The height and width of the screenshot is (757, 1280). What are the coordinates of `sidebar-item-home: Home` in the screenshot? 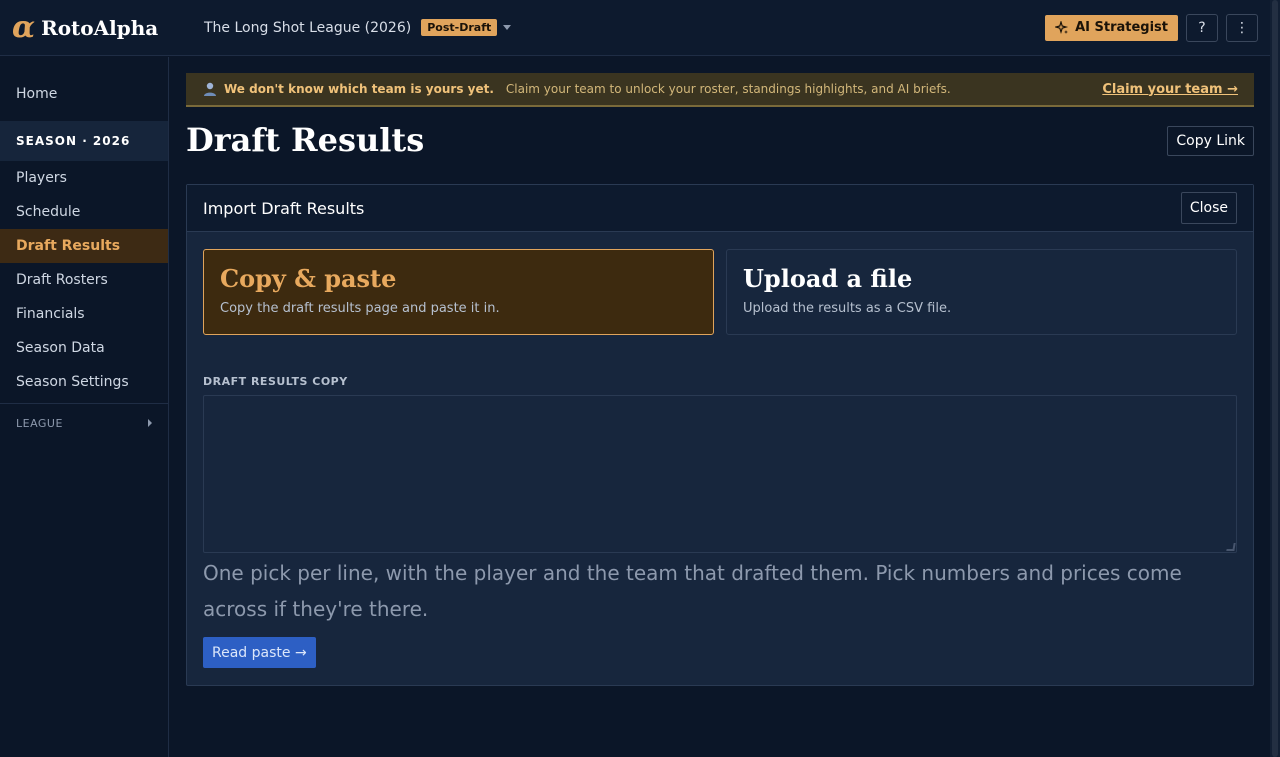 It's located at (84, 94).